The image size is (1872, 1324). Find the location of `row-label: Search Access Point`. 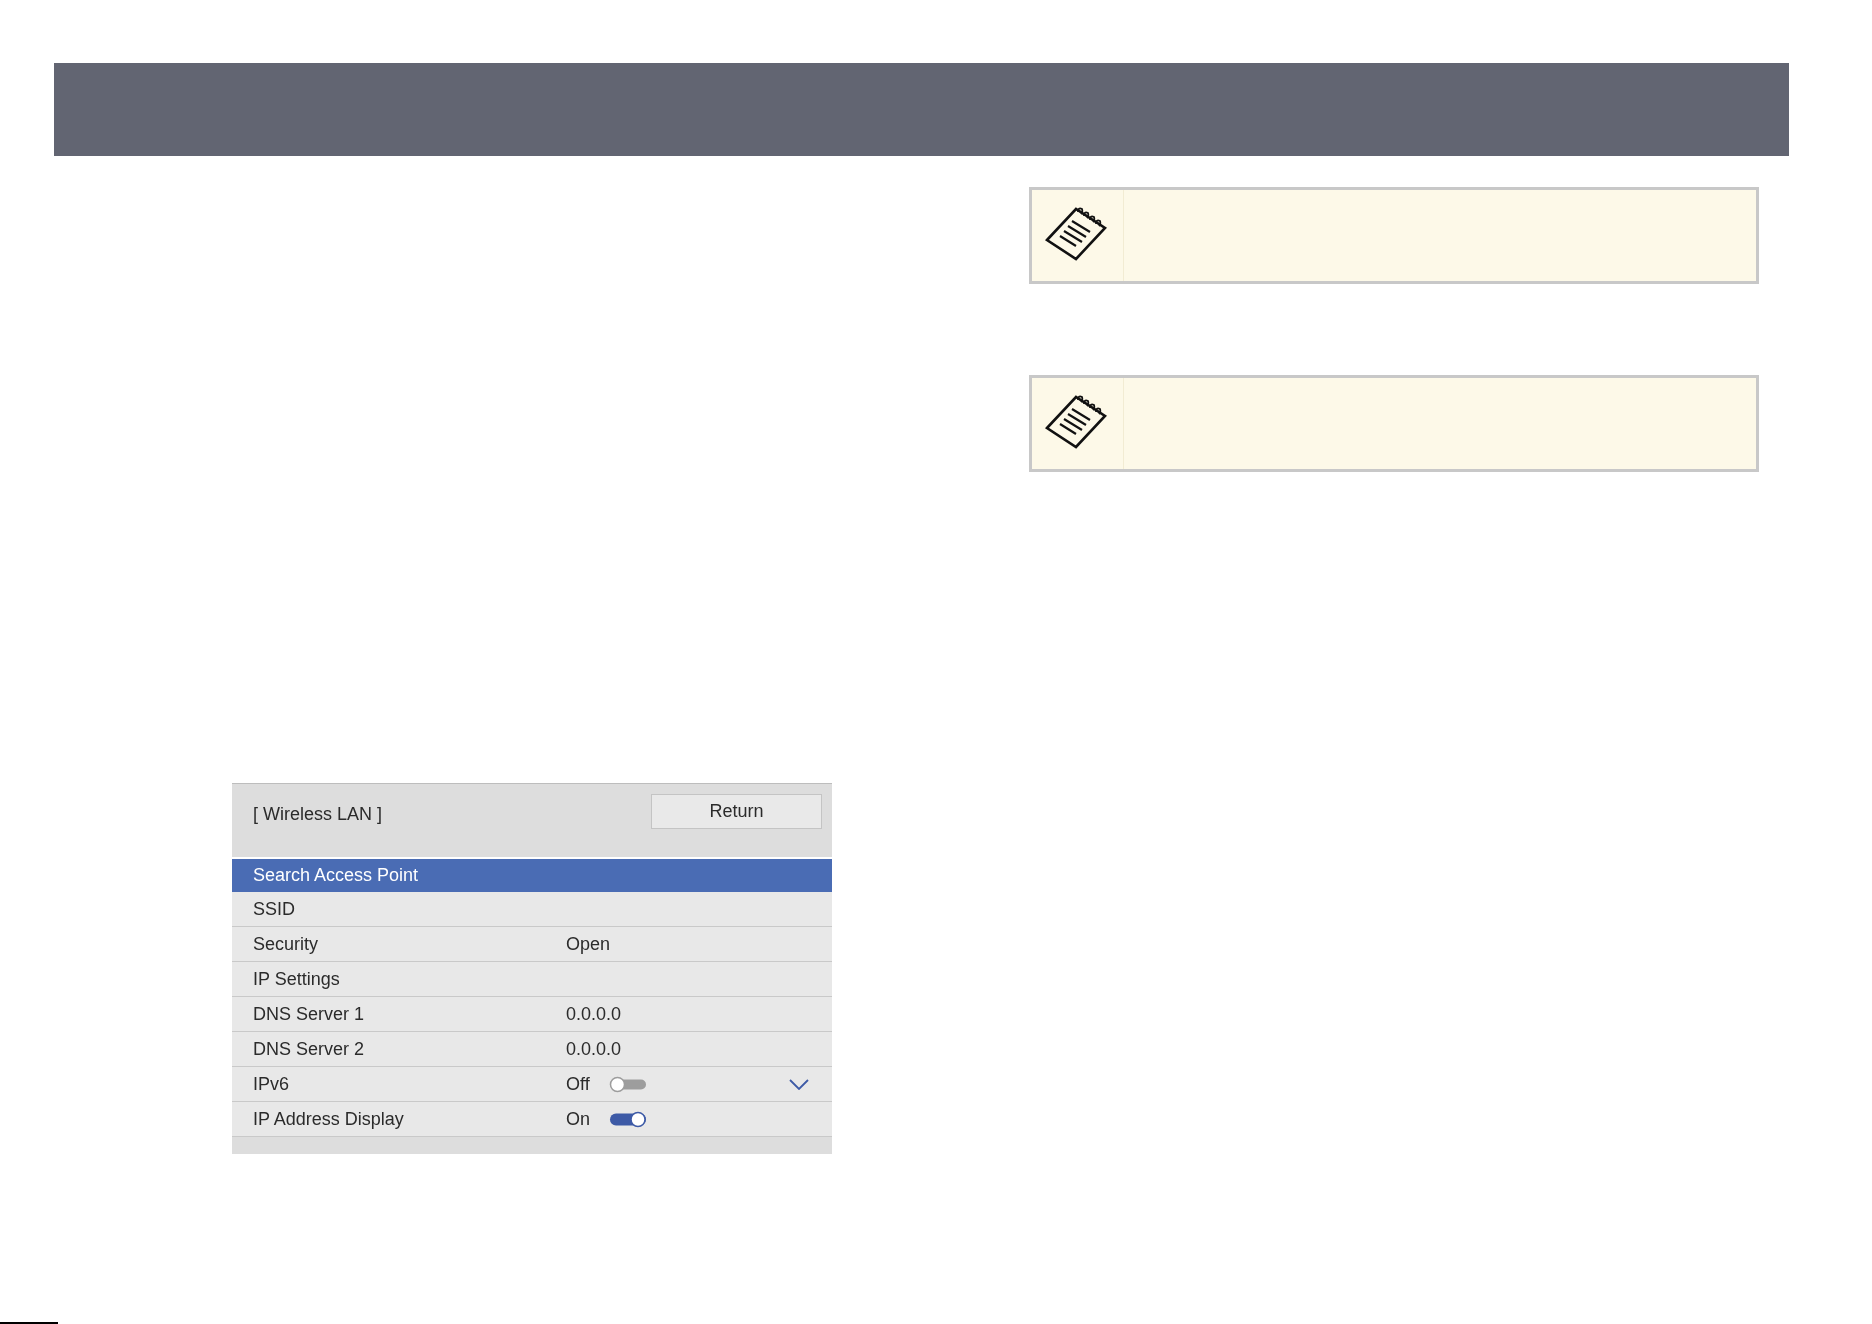

row-label: Search Access Point is located at coordinates (336, 875).